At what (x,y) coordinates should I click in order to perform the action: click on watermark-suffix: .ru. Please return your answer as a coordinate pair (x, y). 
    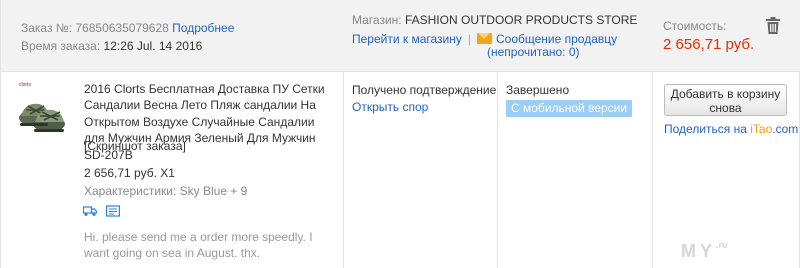
    Looking at the image, I should click on (722, 245).